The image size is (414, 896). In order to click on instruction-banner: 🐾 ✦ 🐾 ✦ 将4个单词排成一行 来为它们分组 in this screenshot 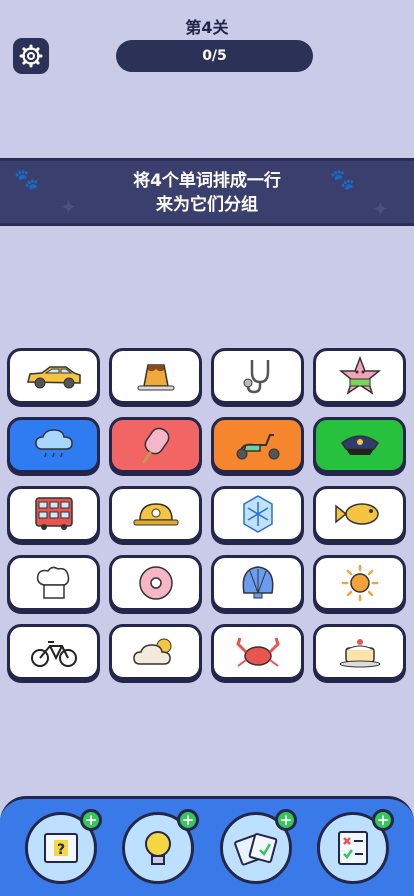, I will do `click(207, 192)`.